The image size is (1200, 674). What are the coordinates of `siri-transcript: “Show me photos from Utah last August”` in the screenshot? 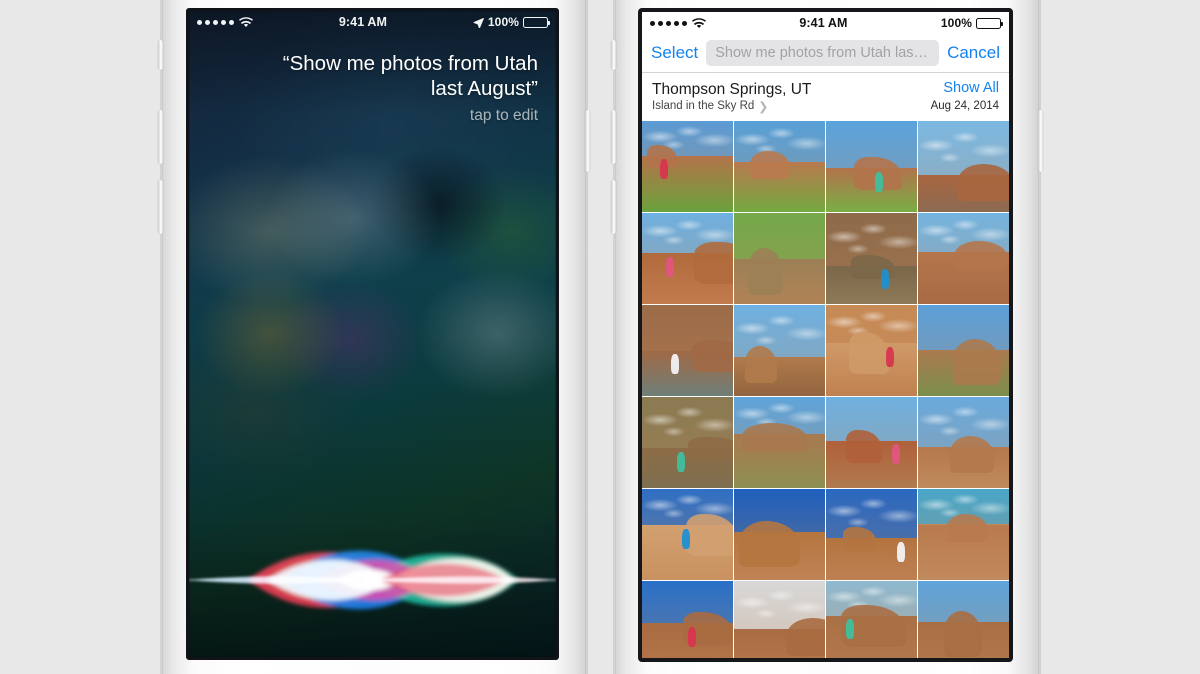 It's located at (375, 76).